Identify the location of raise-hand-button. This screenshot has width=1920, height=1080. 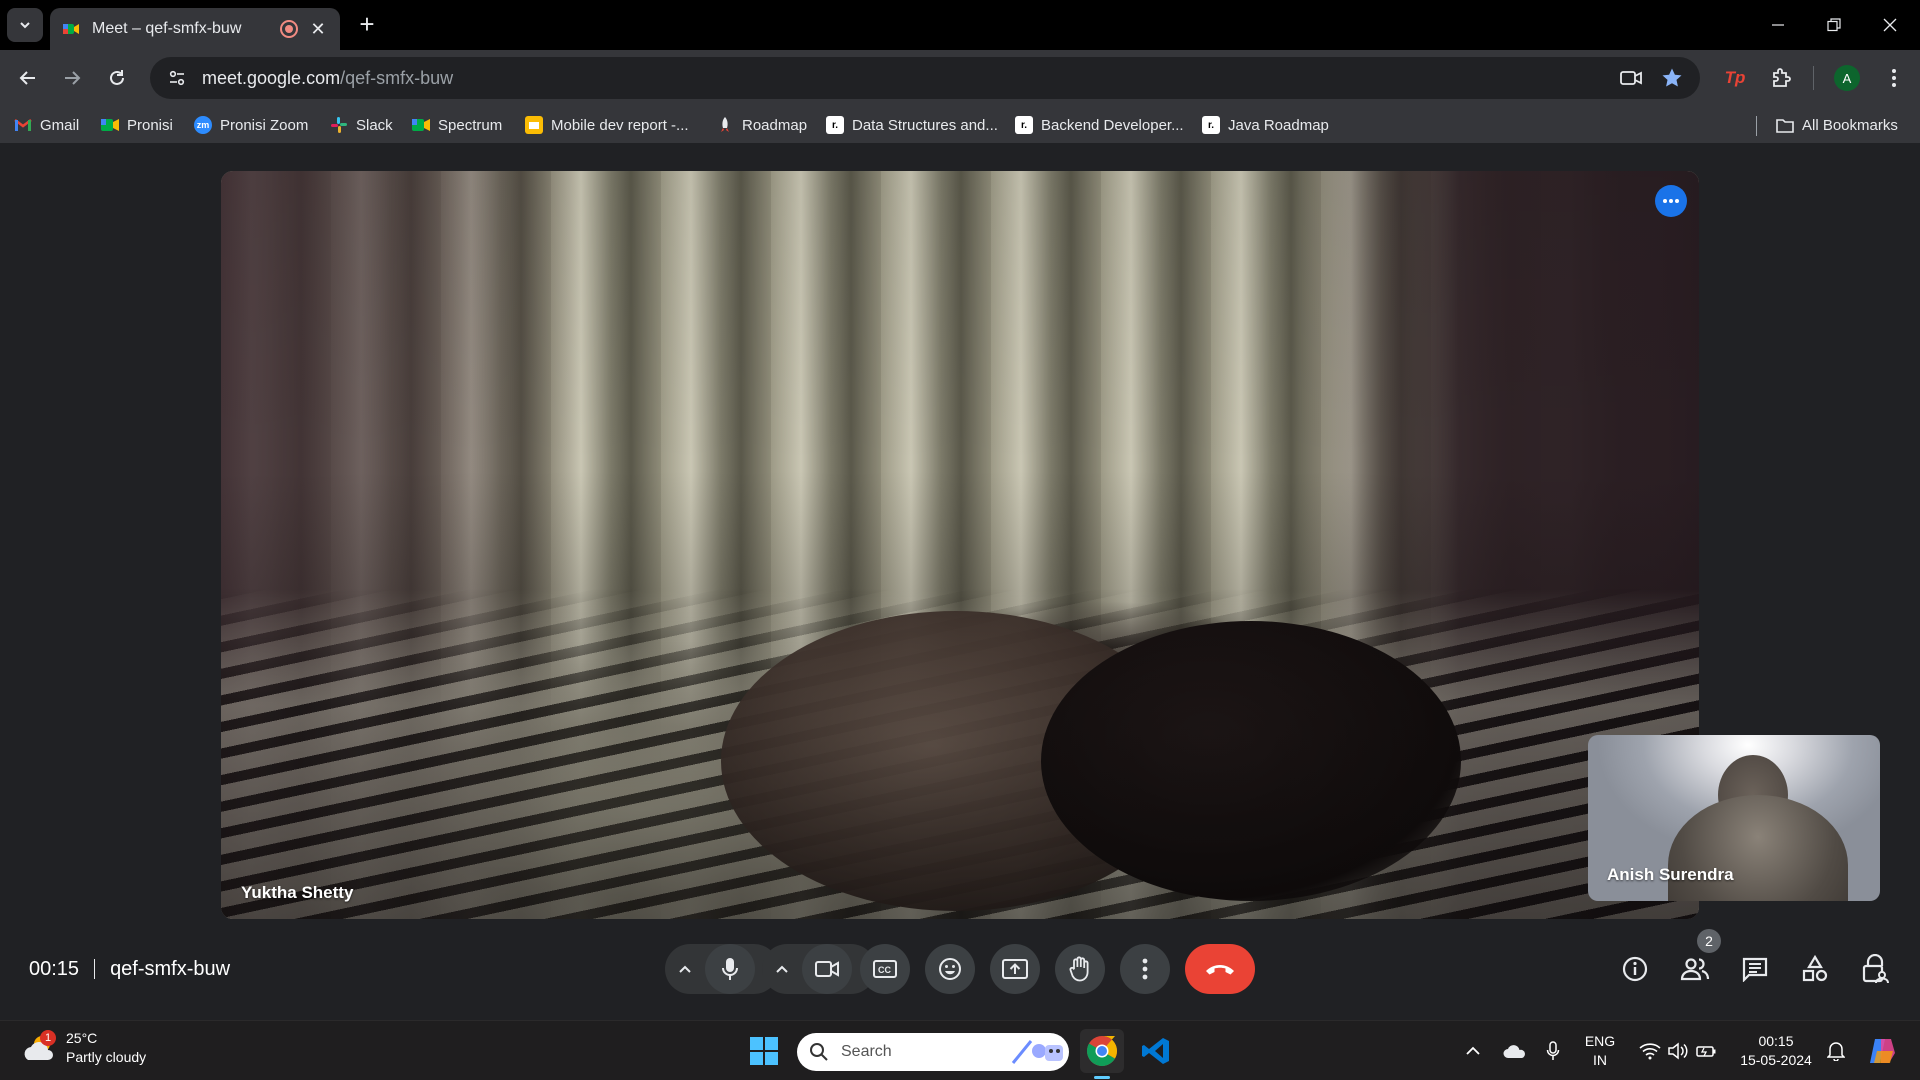
(1080, 969).